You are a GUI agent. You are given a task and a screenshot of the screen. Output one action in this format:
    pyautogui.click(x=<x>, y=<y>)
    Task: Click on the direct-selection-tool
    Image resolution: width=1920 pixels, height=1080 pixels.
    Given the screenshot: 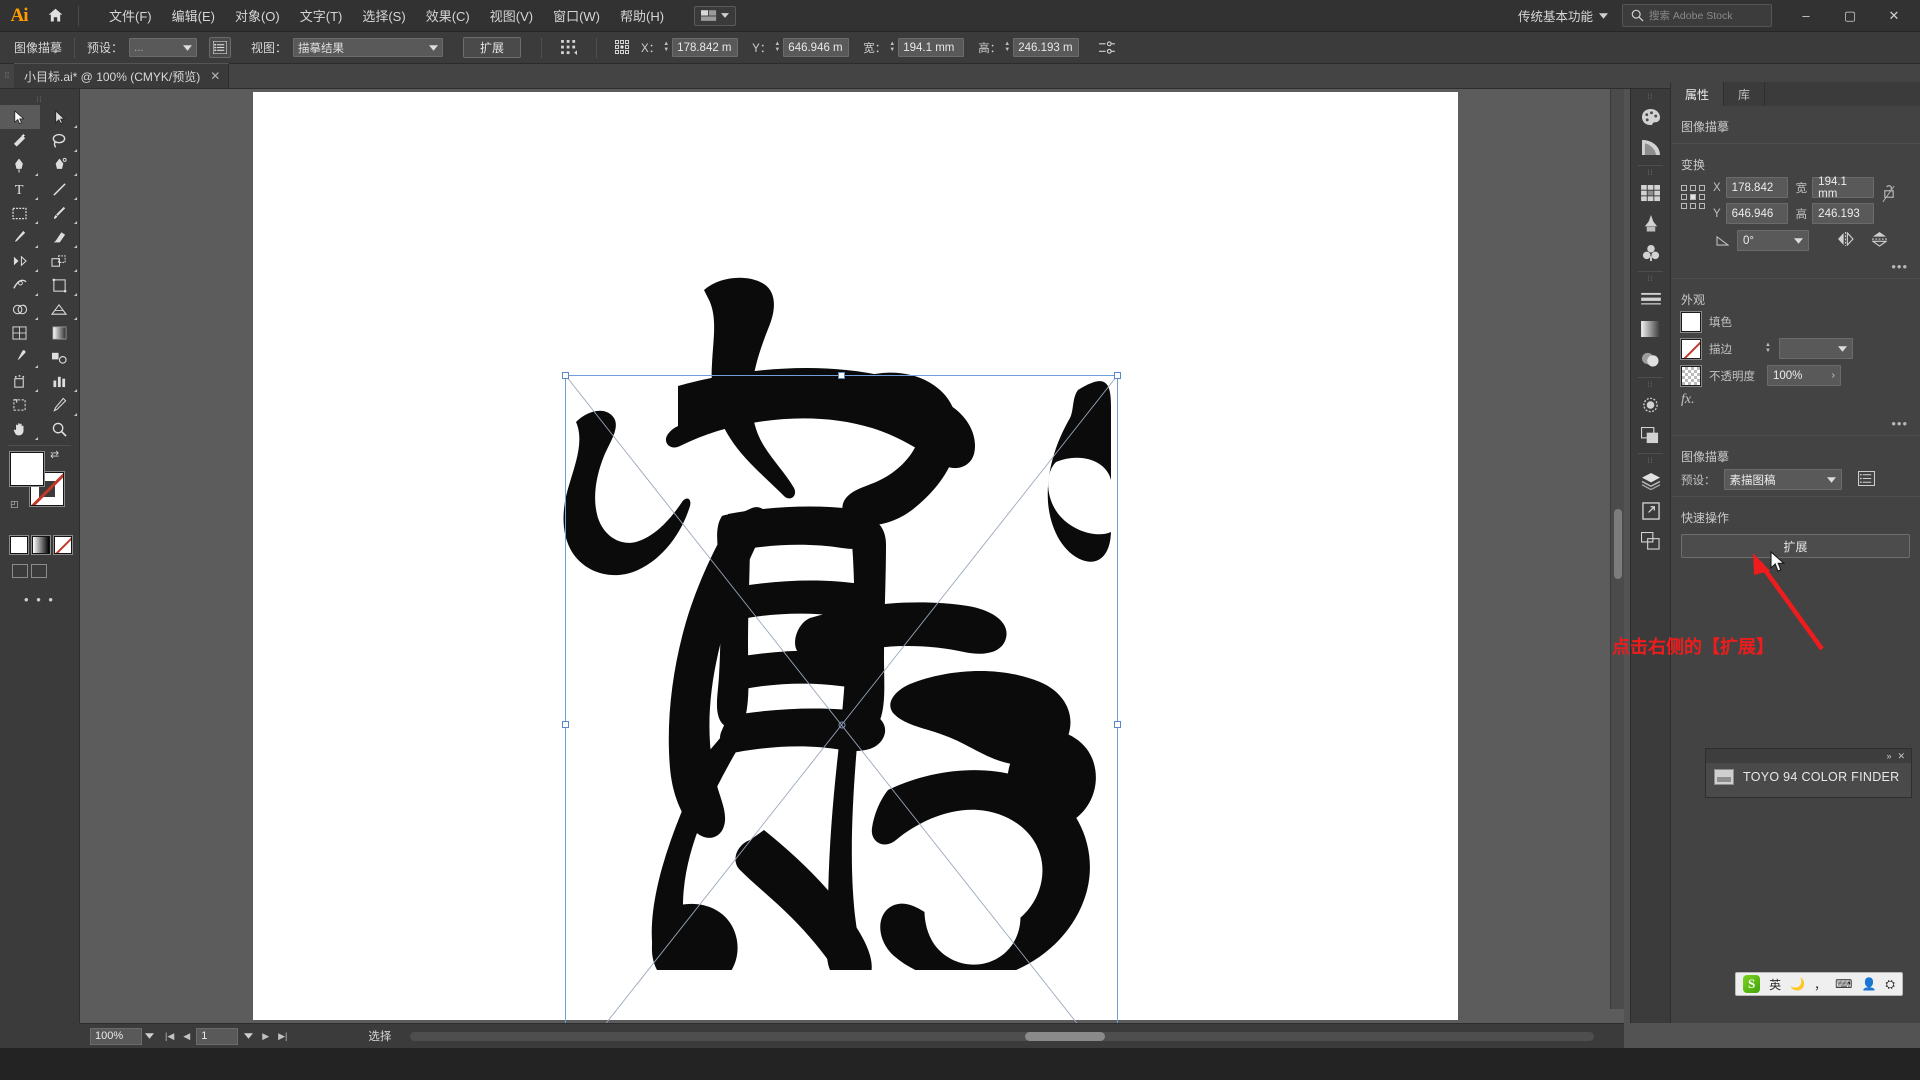 What is the action you would take?
    pyautogui.click(x=60, y=117)
    